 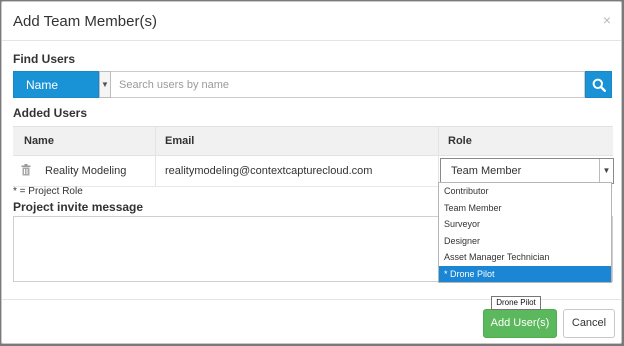 What do you see at coordinates (313, 141) in the screenshot?
I see `table-header: Name Email Role` at bounding box center [313, 141].